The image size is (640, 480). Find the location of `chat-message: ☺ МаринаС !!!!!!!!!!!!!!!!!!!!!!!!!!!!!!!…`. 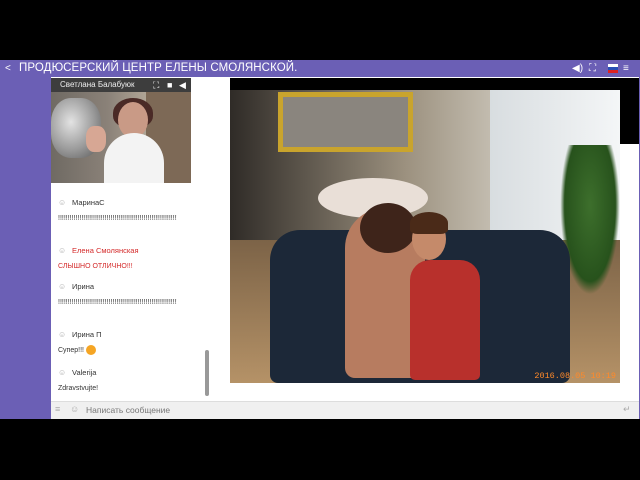

chat-message: ☺ МаринаС !!!!!!!!!!!!!!!!!!!!!!!!!!!!!!!… is located at coordinates (123, 211).